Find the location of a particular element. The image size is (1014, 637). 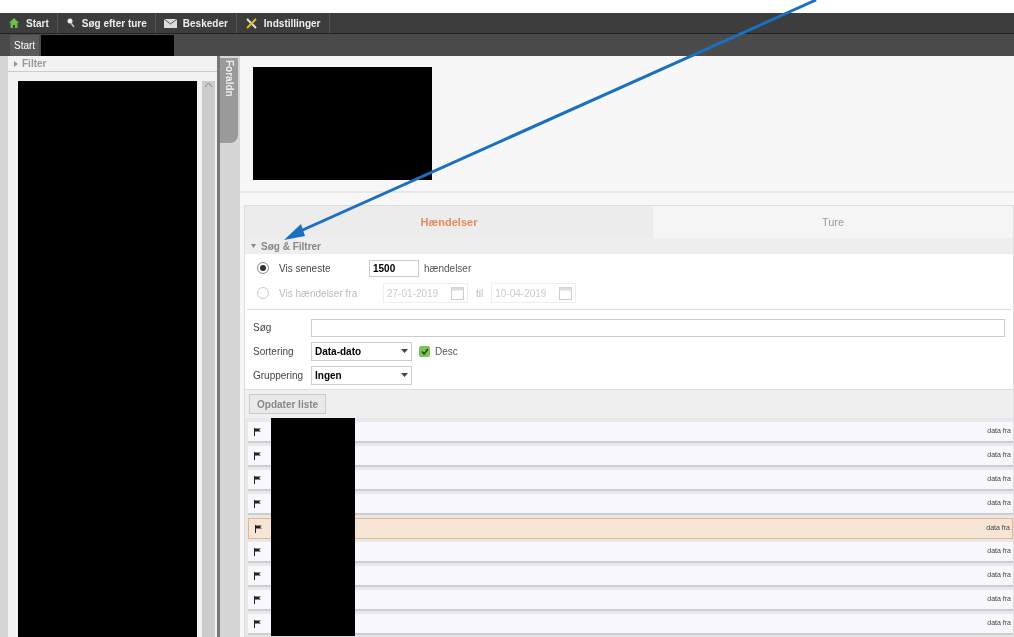

to-label: til is located at coordinates (480, 293).